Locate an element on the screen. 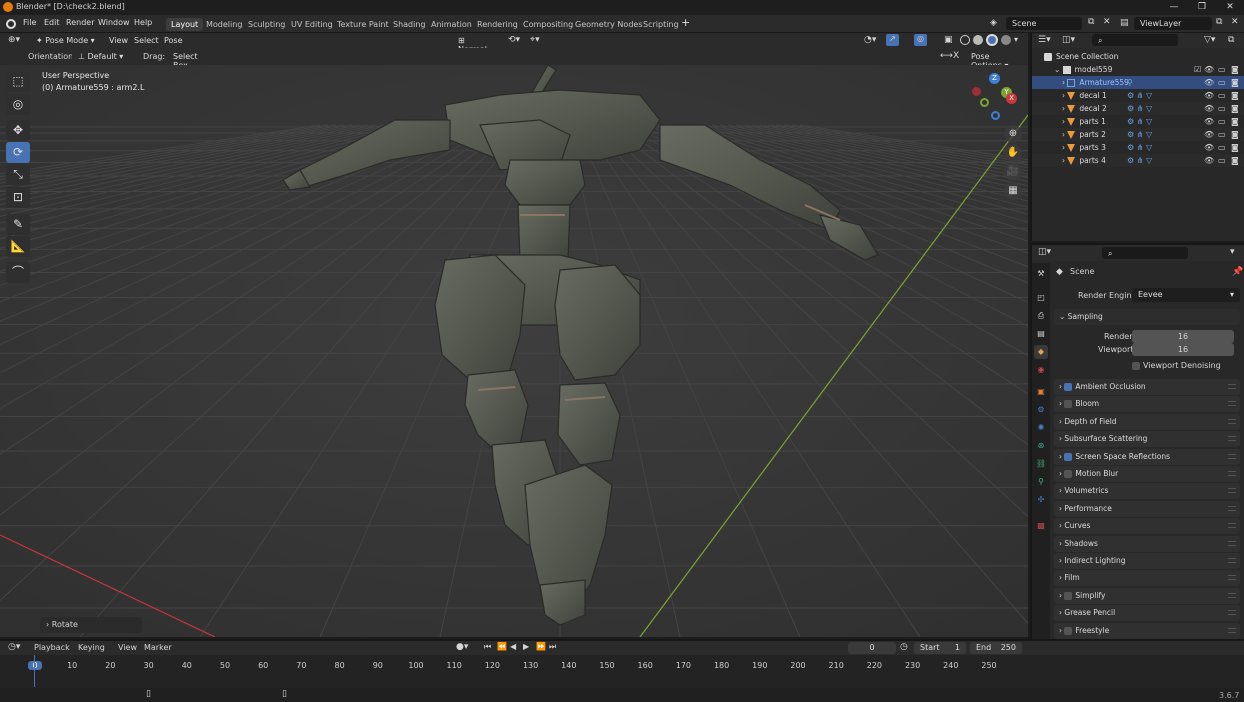 Image resolution: width=1244 pixels, height=702 pixels. outliner-row: ⌄ model559 ☑ 👁 ▭ ◙ is located at coordinates (1138, 69).